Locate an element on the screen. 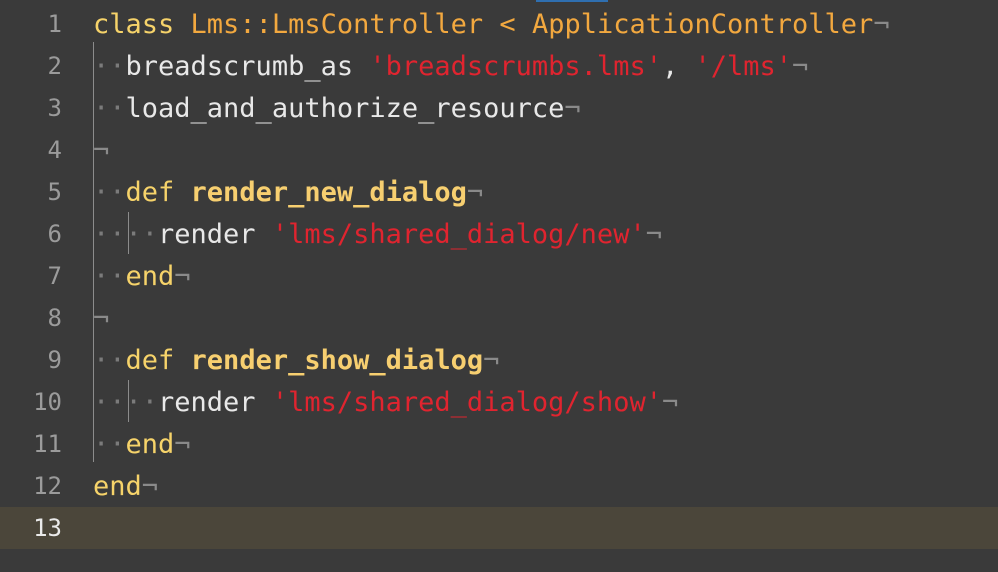 This screenshot has width=998, height=572. token-cls: < is located at coordinates (507, 24).